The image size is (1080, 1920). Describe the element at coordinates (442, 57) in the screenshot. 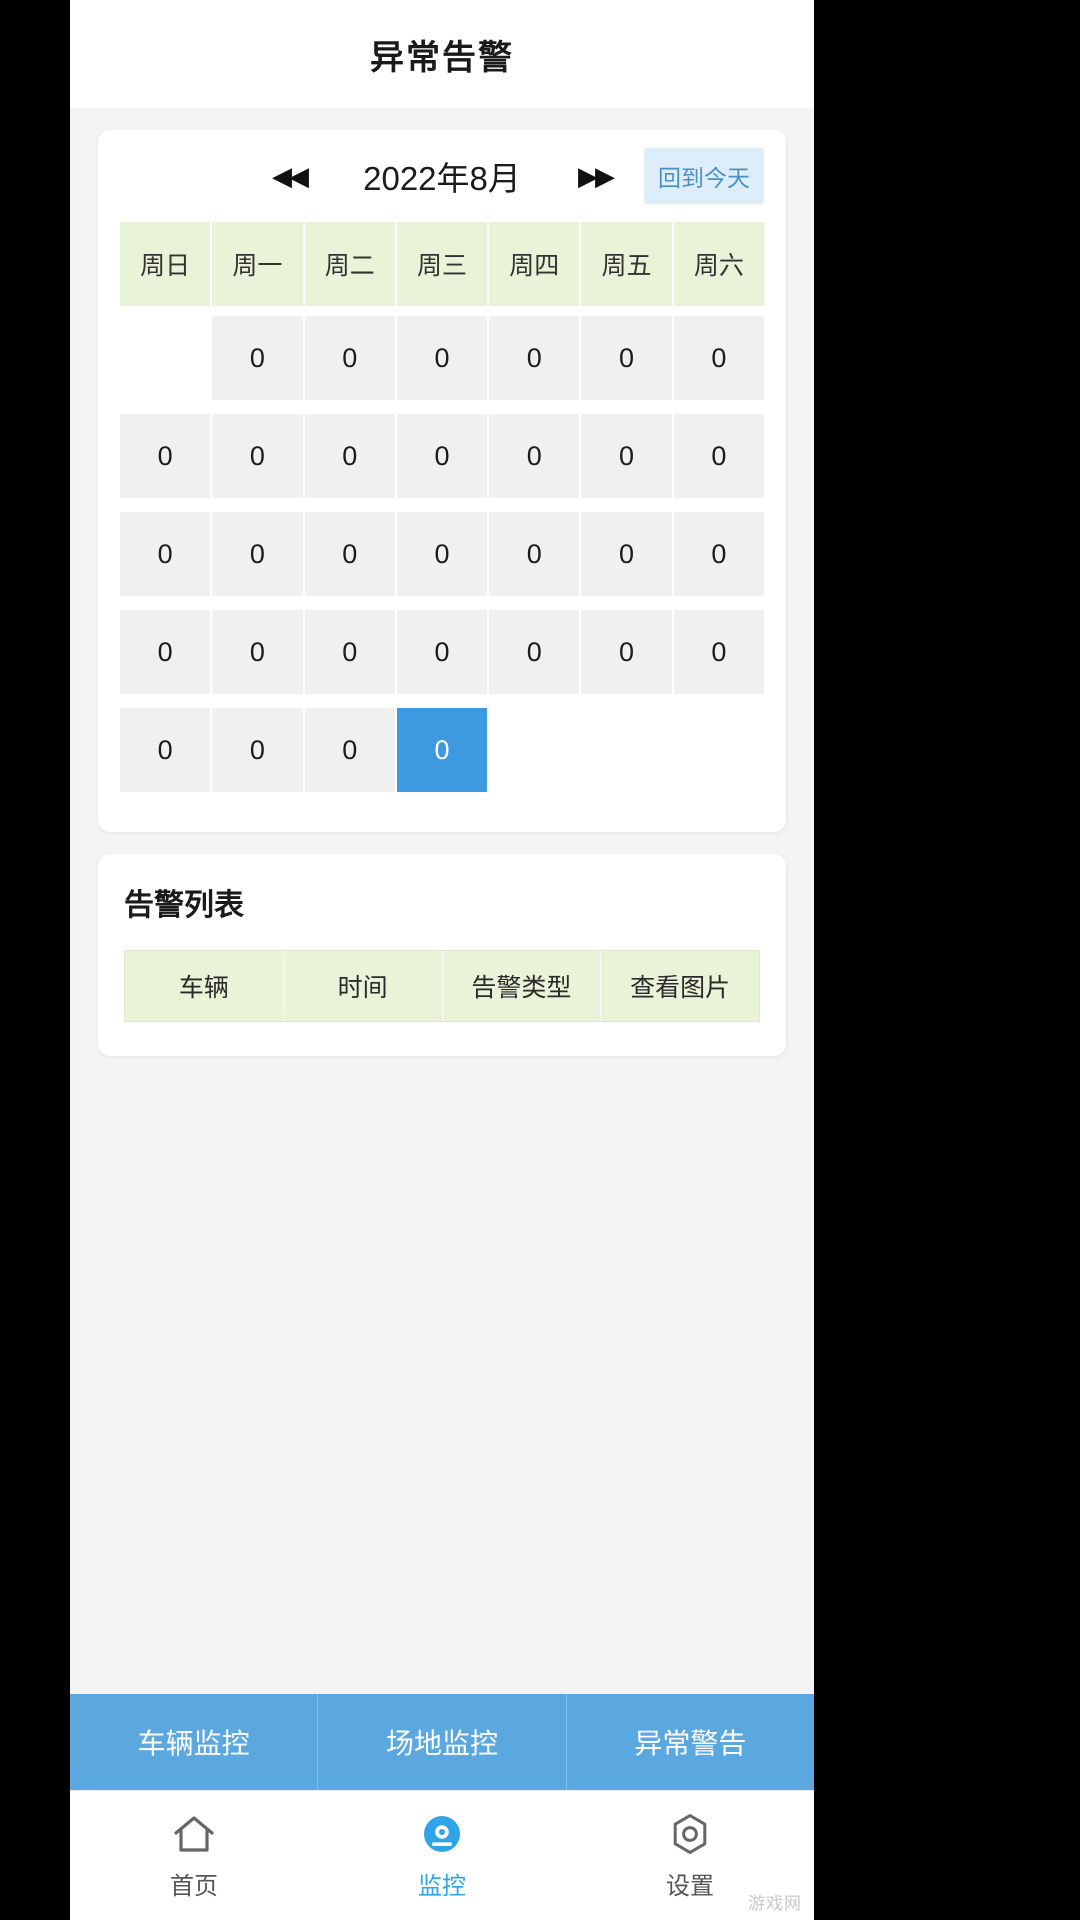

I see `page-title: 异常告警` at that location.